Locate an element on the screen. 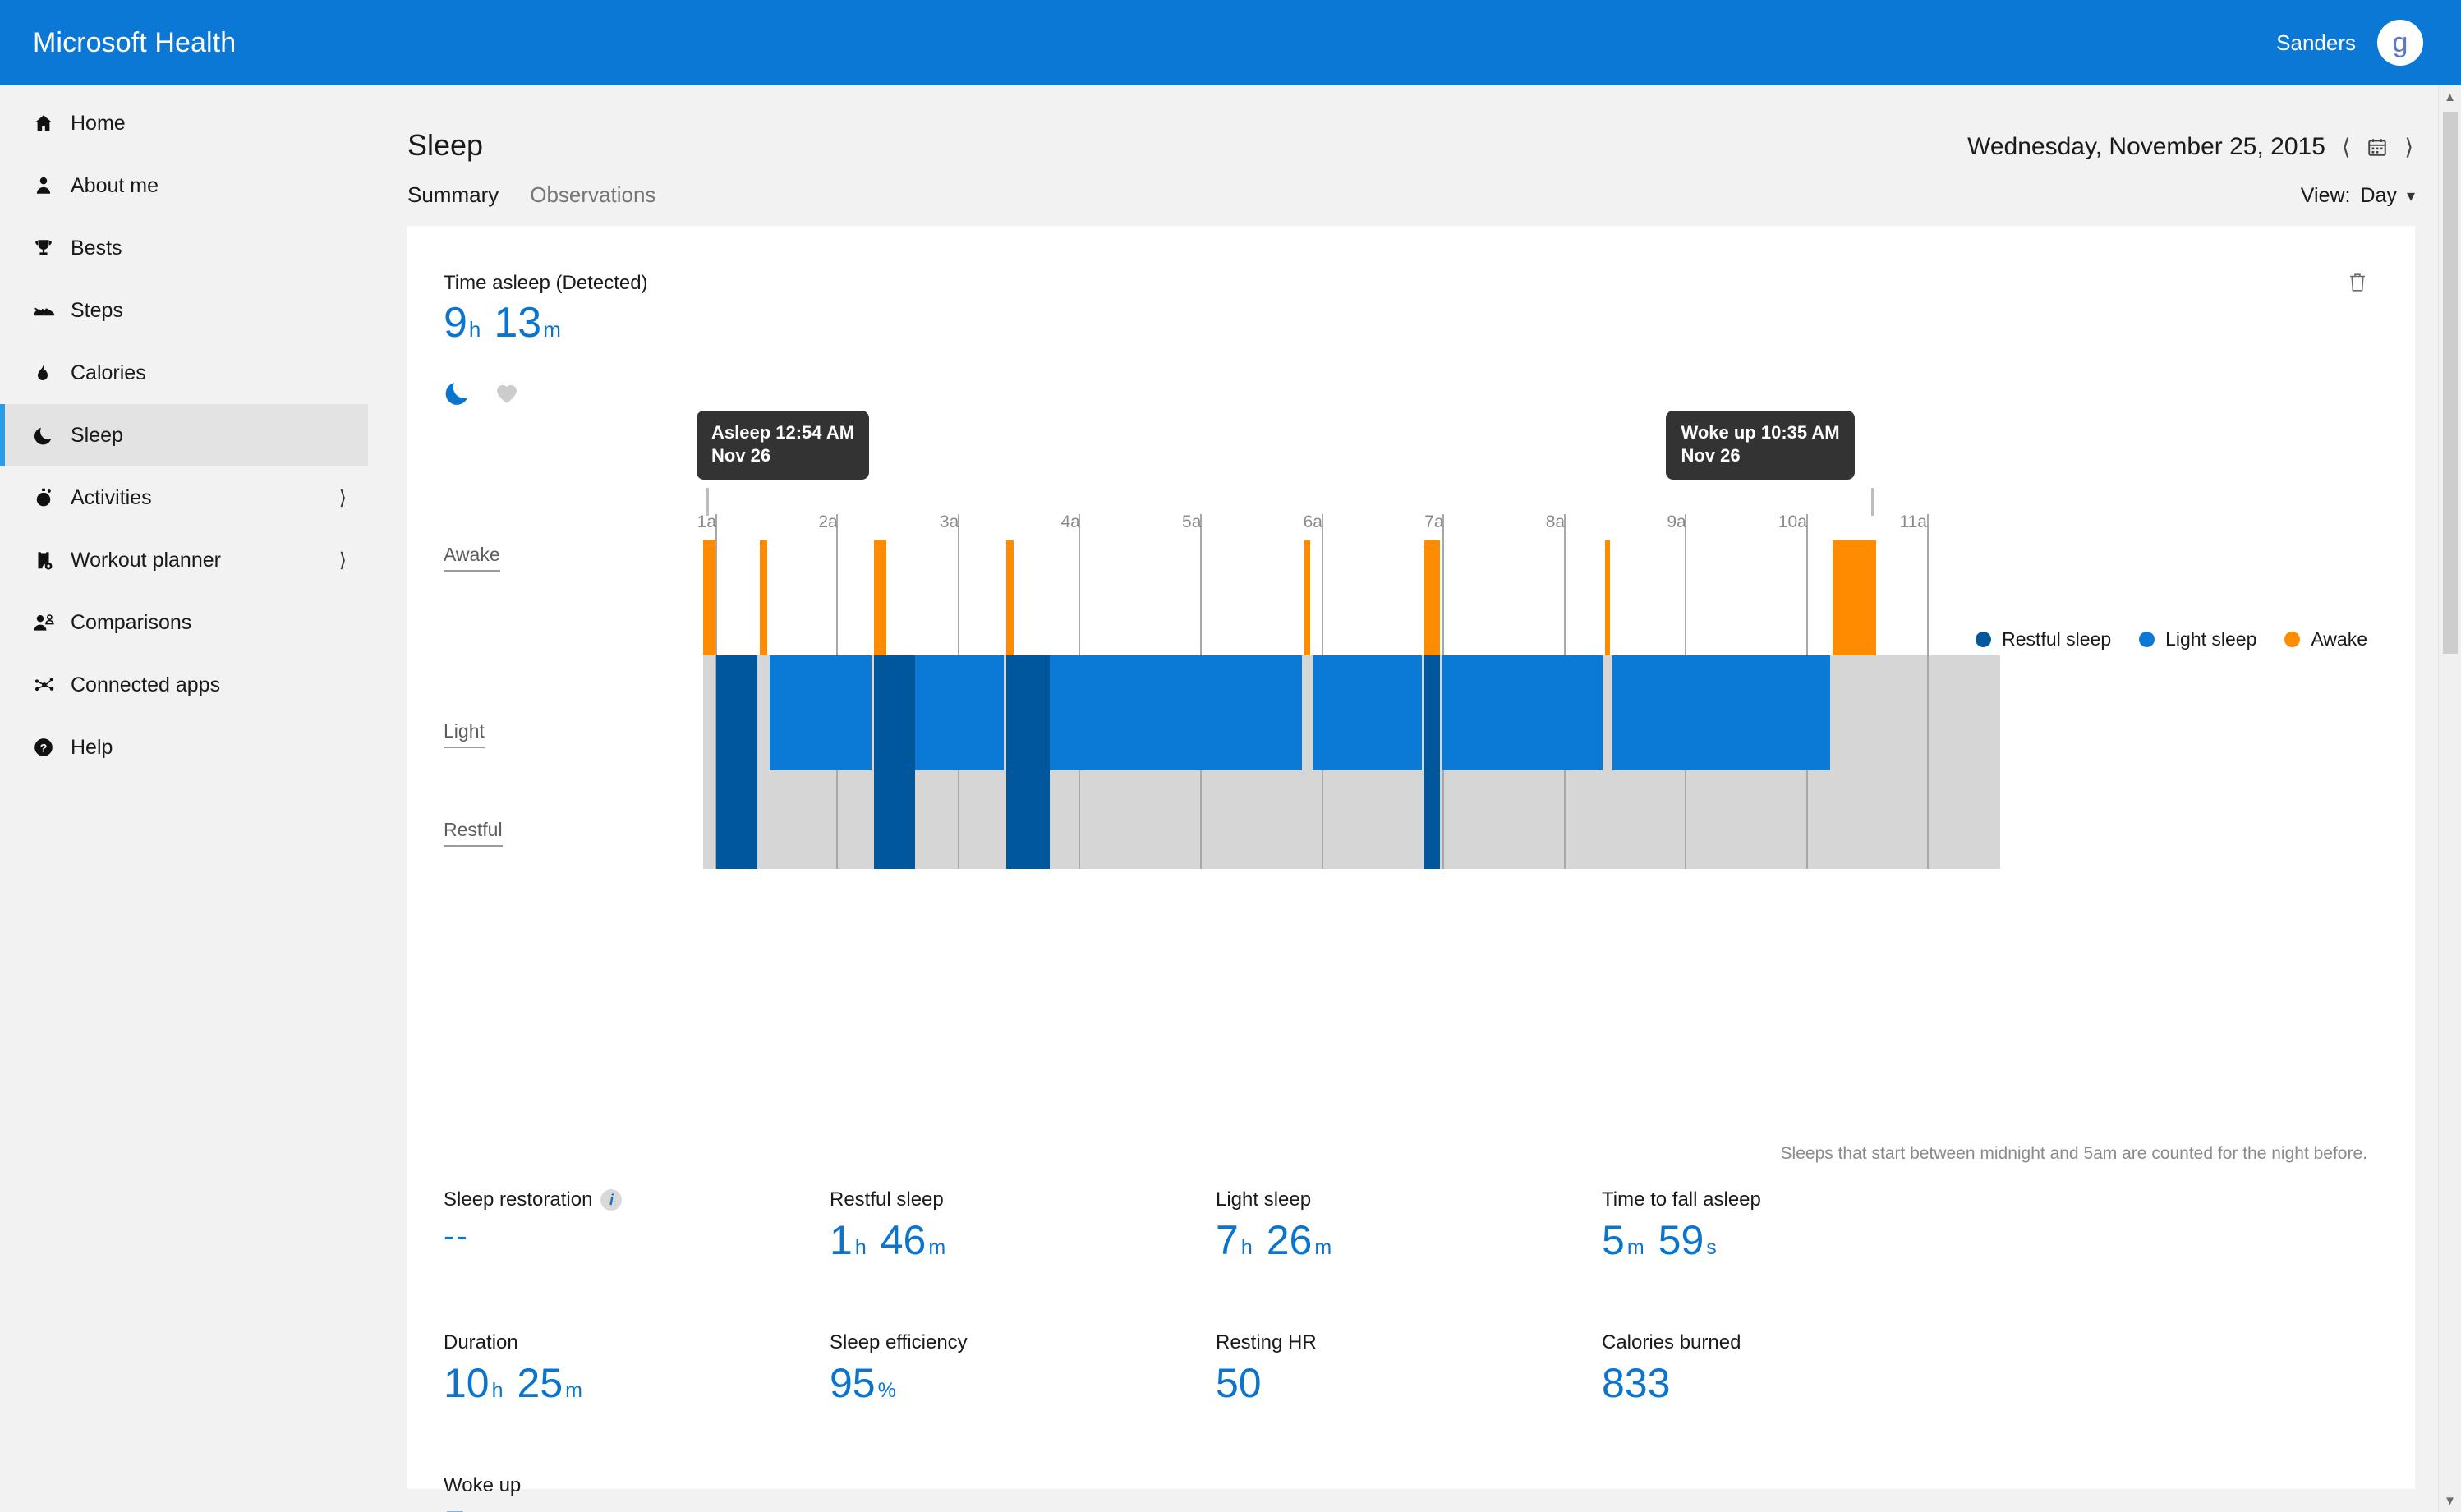 This screenshot has height=1512, width=2461. time-asleep-stat: Time asleep (Detected) 9 h 13 m is located at coordinates (546, 308).